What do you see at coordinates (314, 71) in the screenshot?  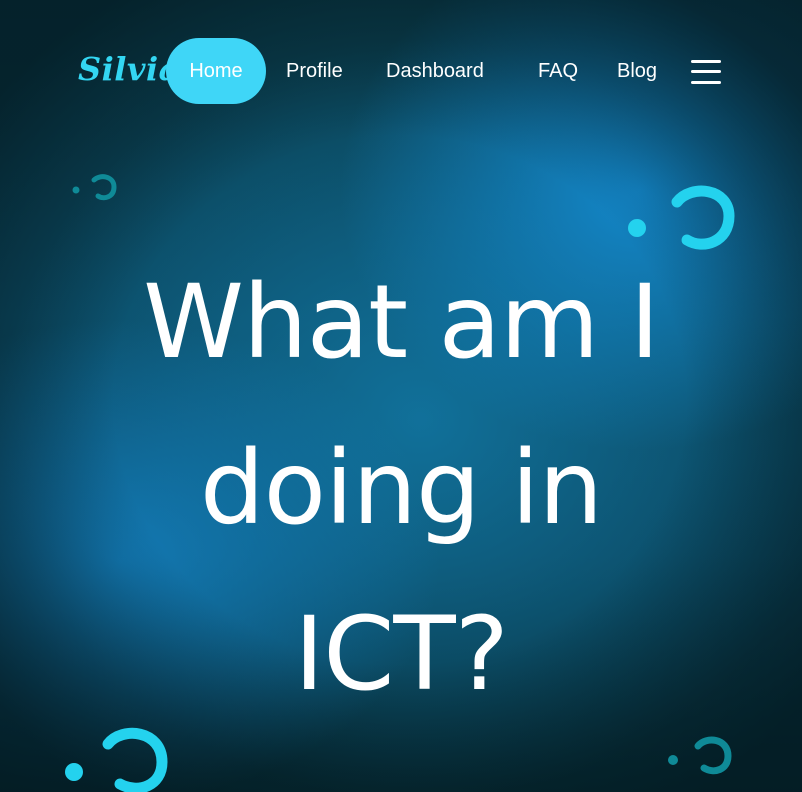 I see `nav-item-profile: Profile` at bounding box center [314, 71].